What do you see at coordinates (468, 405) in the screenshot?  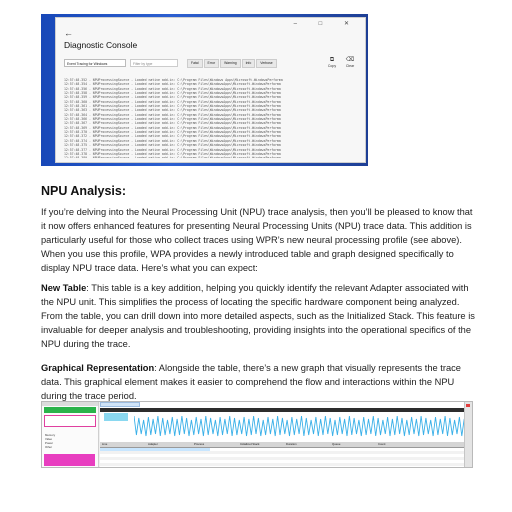 I see `close-marker` at bounding box center [468, 405].